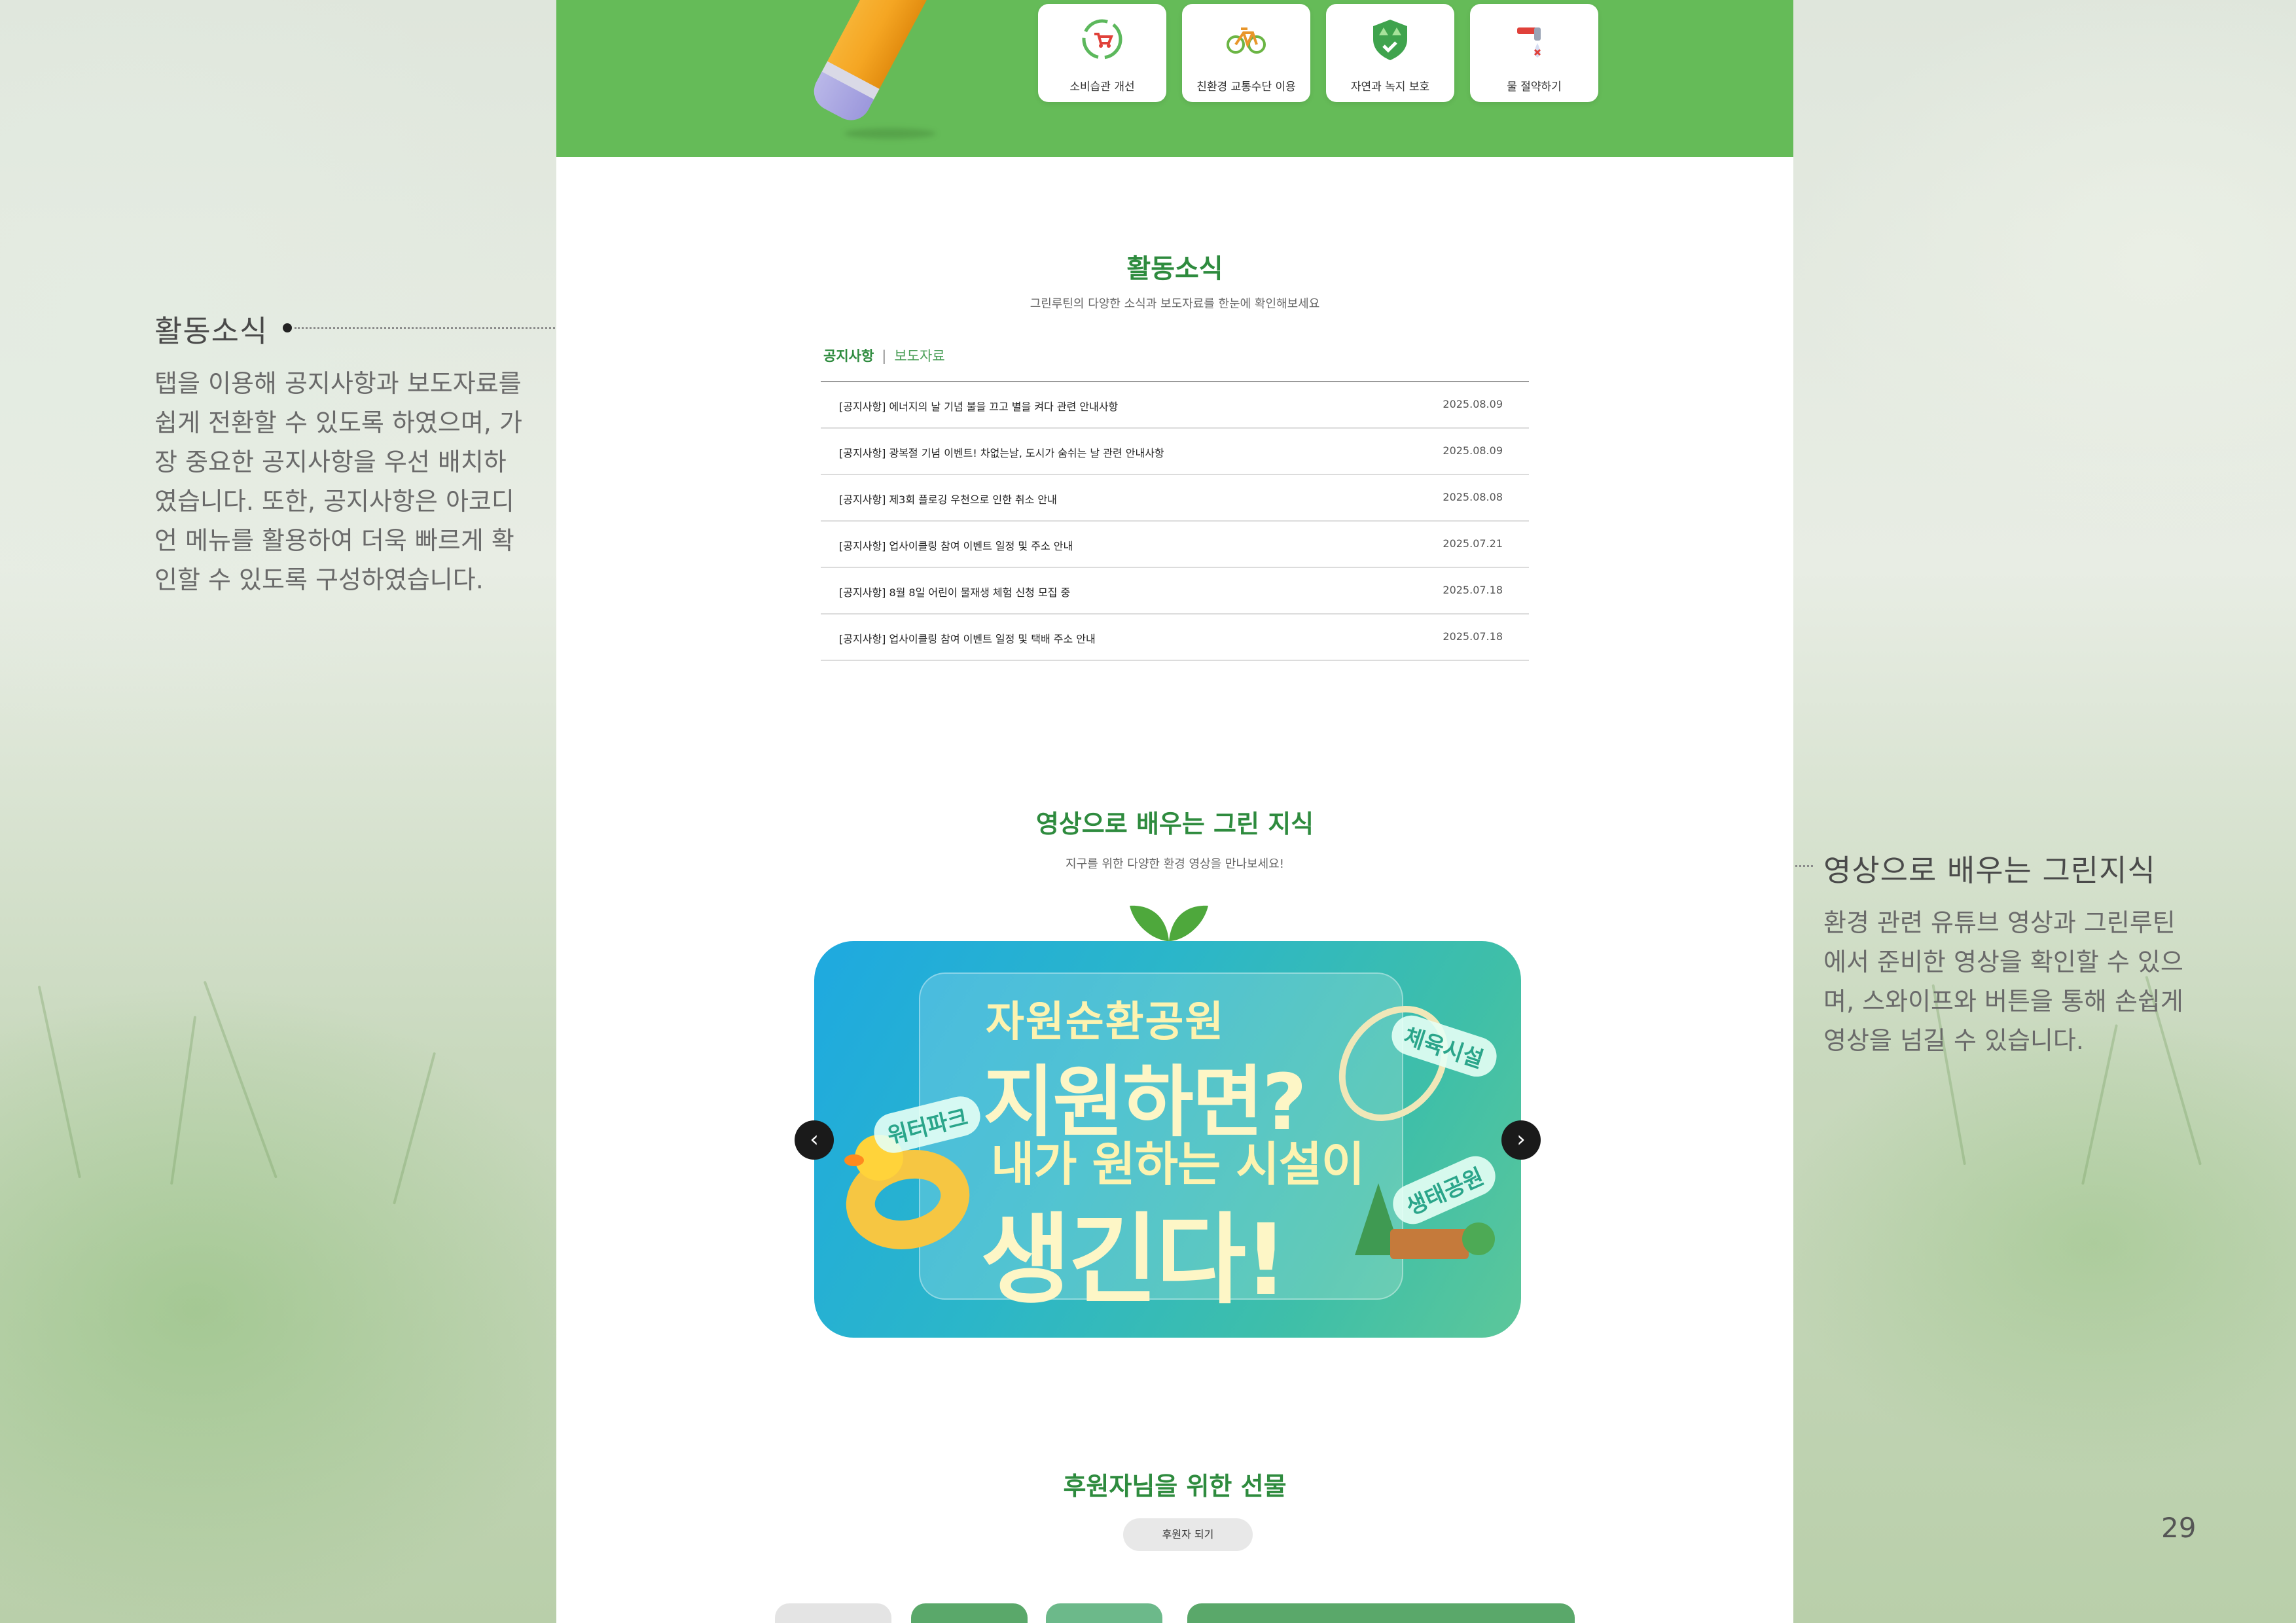 This screenshot has height=1623, width=2296. What do you see at coordinates (979, 407) in the screenshot?
I see `notice-title: [공지사항] 에너지의 날 기념 불을 끄고 별을 켜다 관련 안내사항` at bounding box center [979, 407].